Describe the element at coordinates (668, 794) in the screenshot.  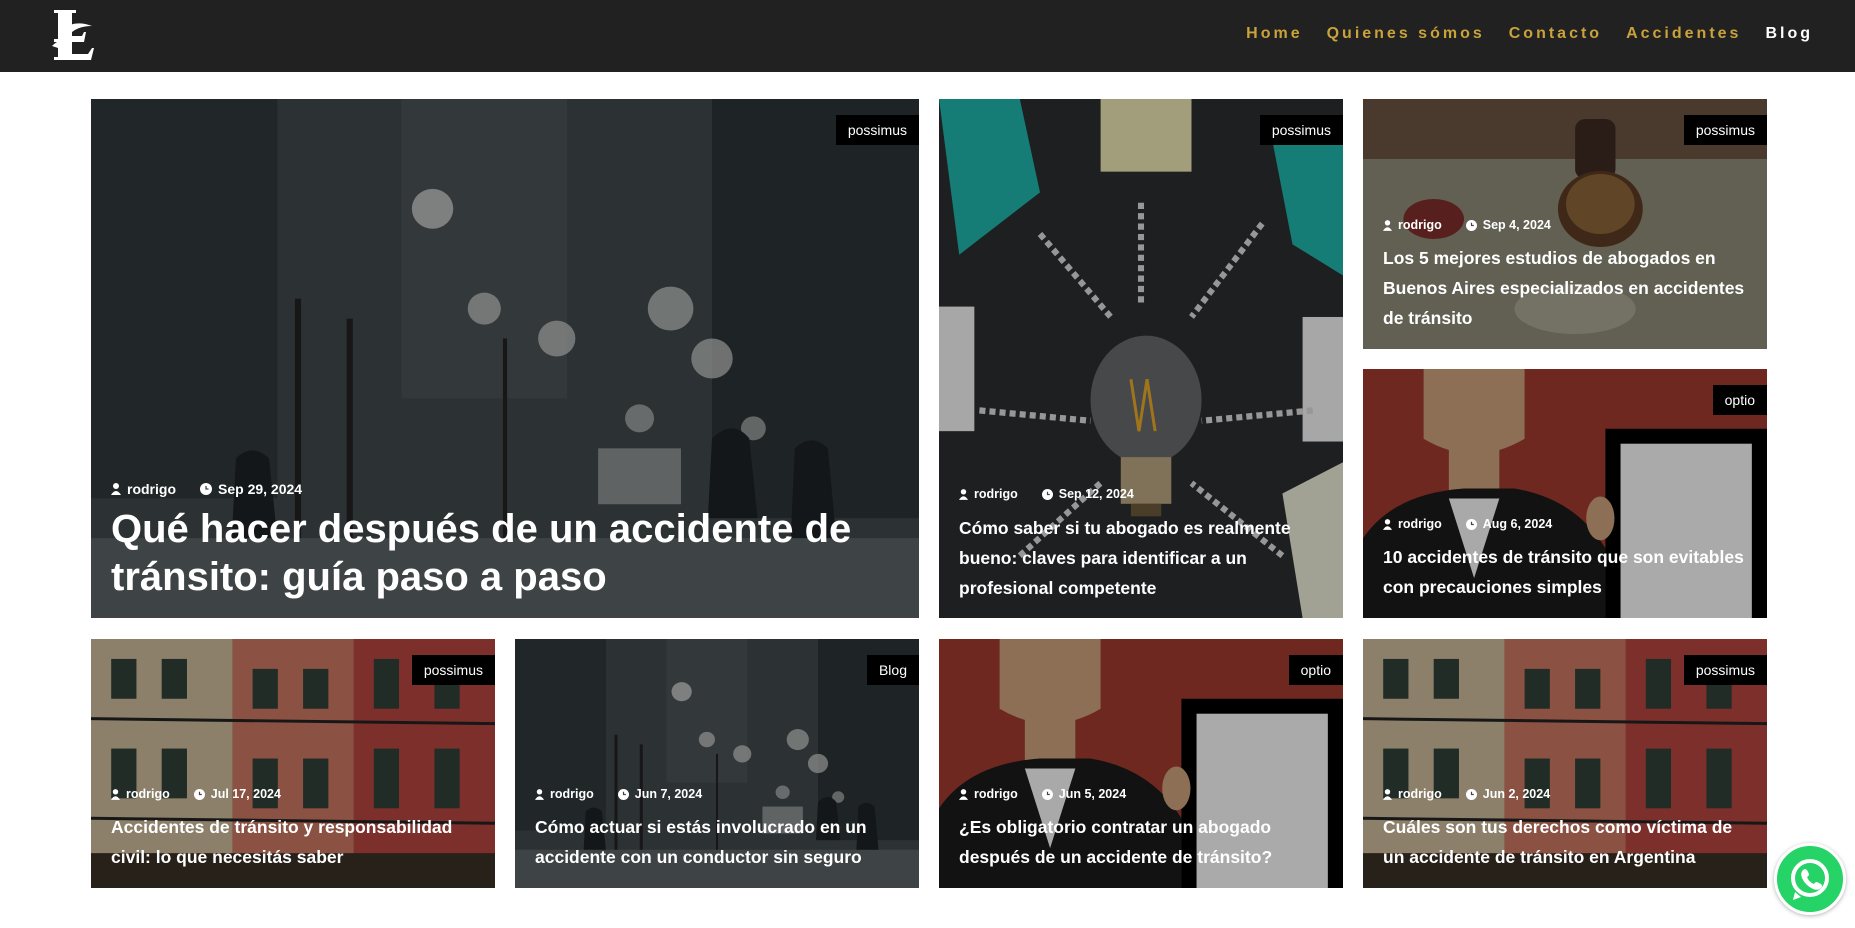
I see `post-date: Jun 7, 2024` at that location.